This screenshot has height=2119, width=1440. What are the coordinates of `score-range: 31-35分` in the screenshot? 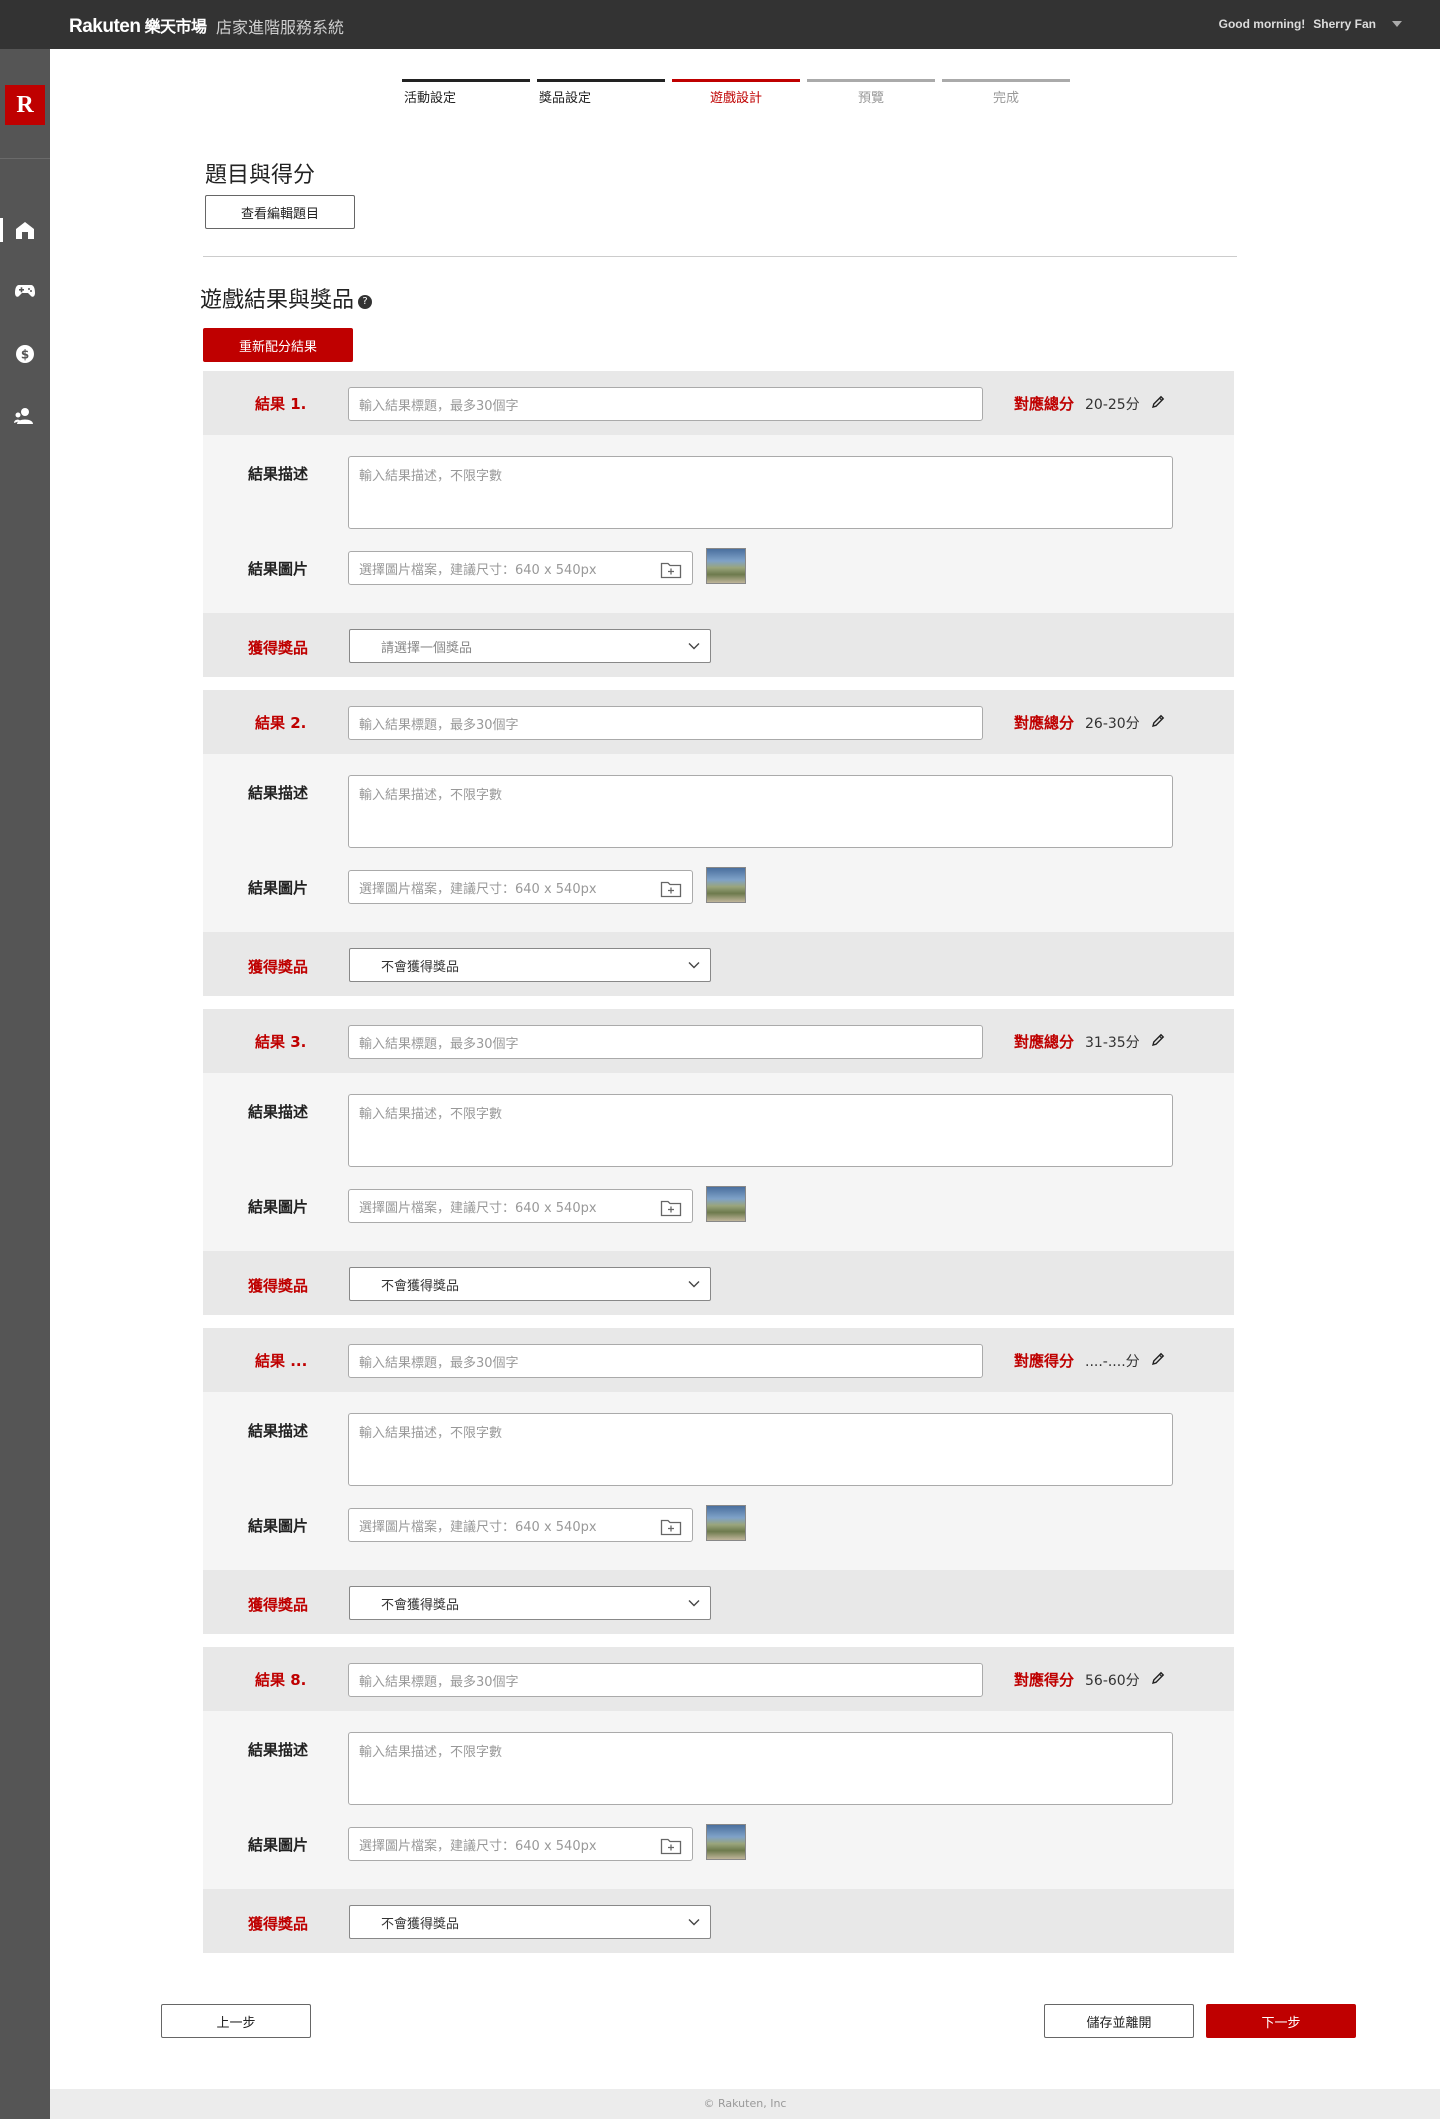 It's located at (1112, 1043).